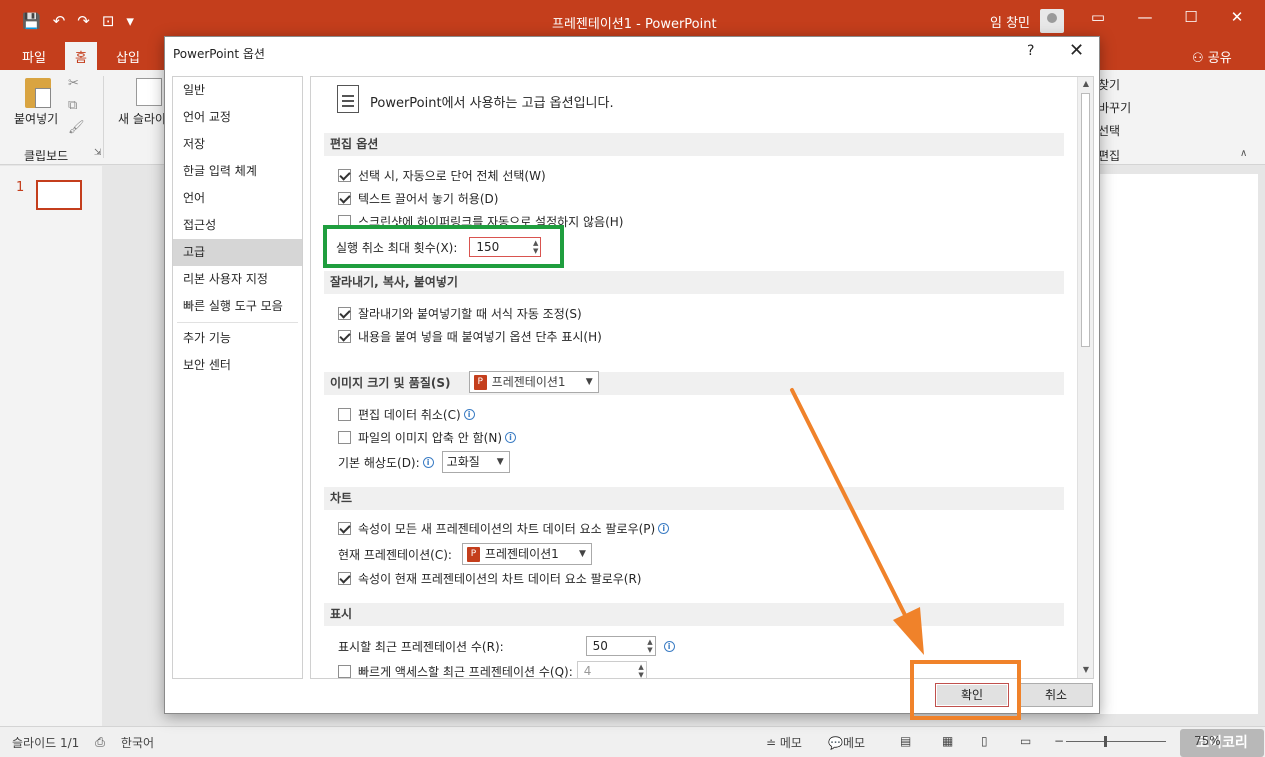  What do you see at coordinates (427, 437) in the screenshot?
I see `option-no-compress-images: 파일의 이미지 압축 안 함(N) i` at bounding box center [427, 437].